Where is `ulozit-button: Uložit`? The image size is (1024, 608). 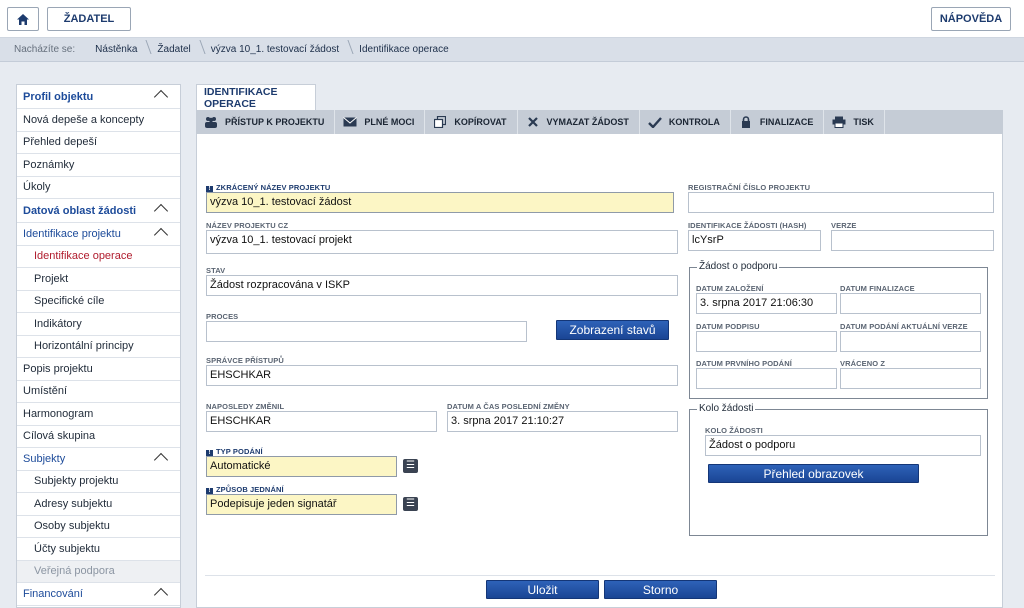
ulozit-button: Uložit is located at coordinates (542, 589).